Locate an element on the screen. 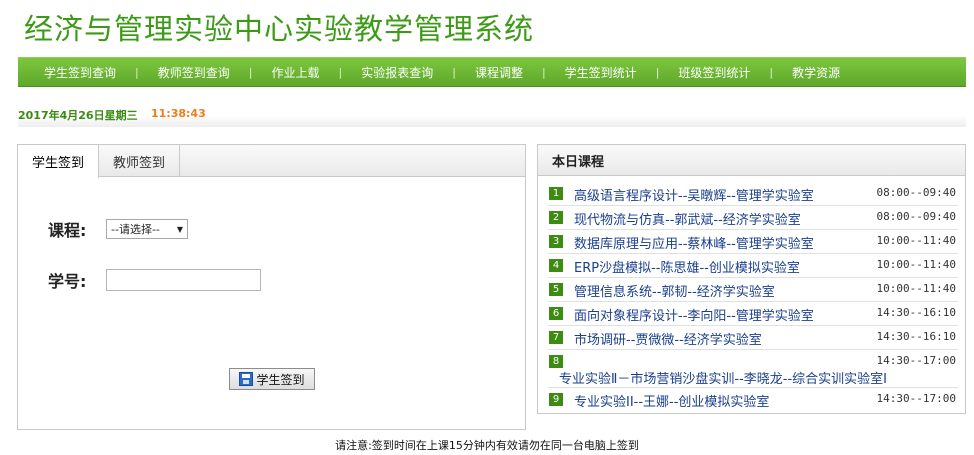 The width and height of the screenshot is (974, 455). nav-item-class-signin-stats: 班级签到统计 | is located at coordinates (735, 72).